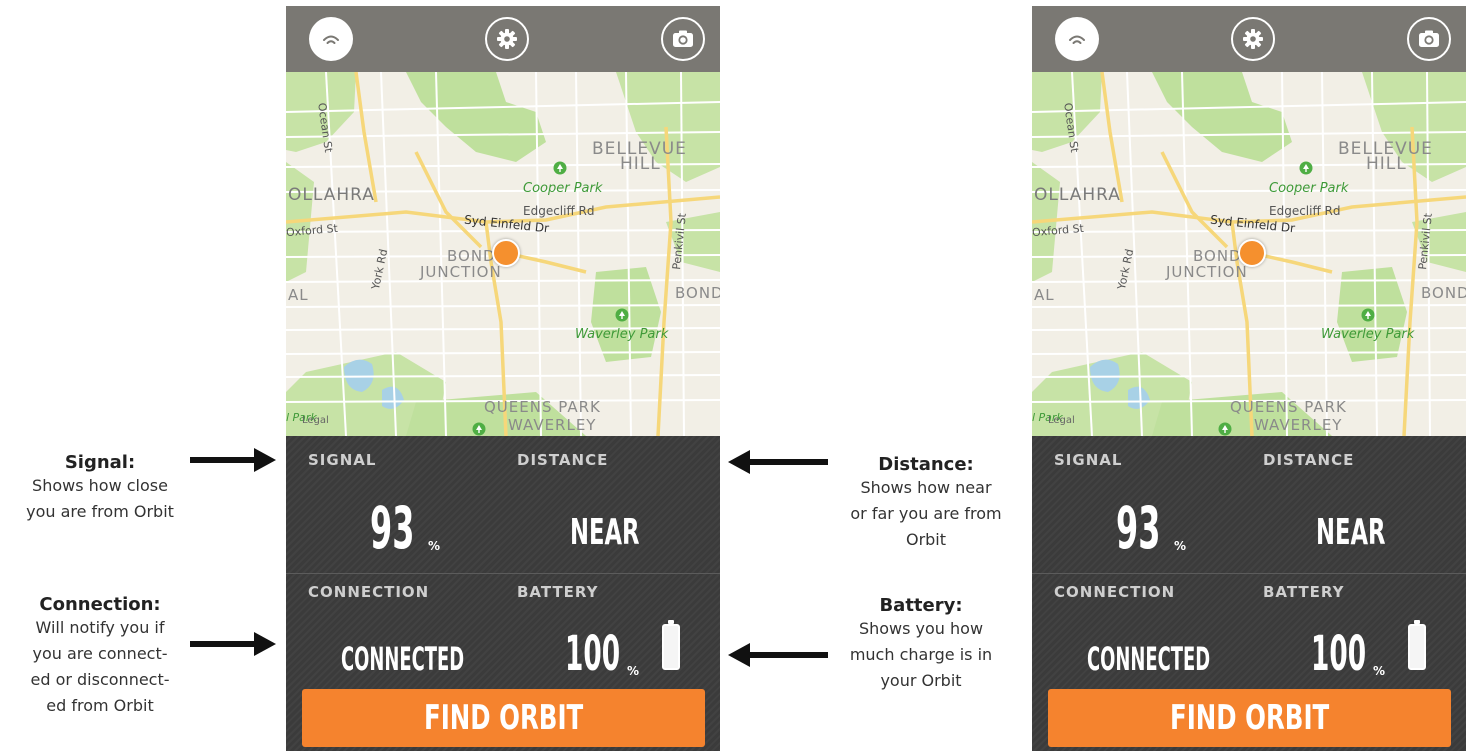 The height and width of the screenshot is (751, 1474). I want to click on annotation-line: your Orbit, so click(921, 680).